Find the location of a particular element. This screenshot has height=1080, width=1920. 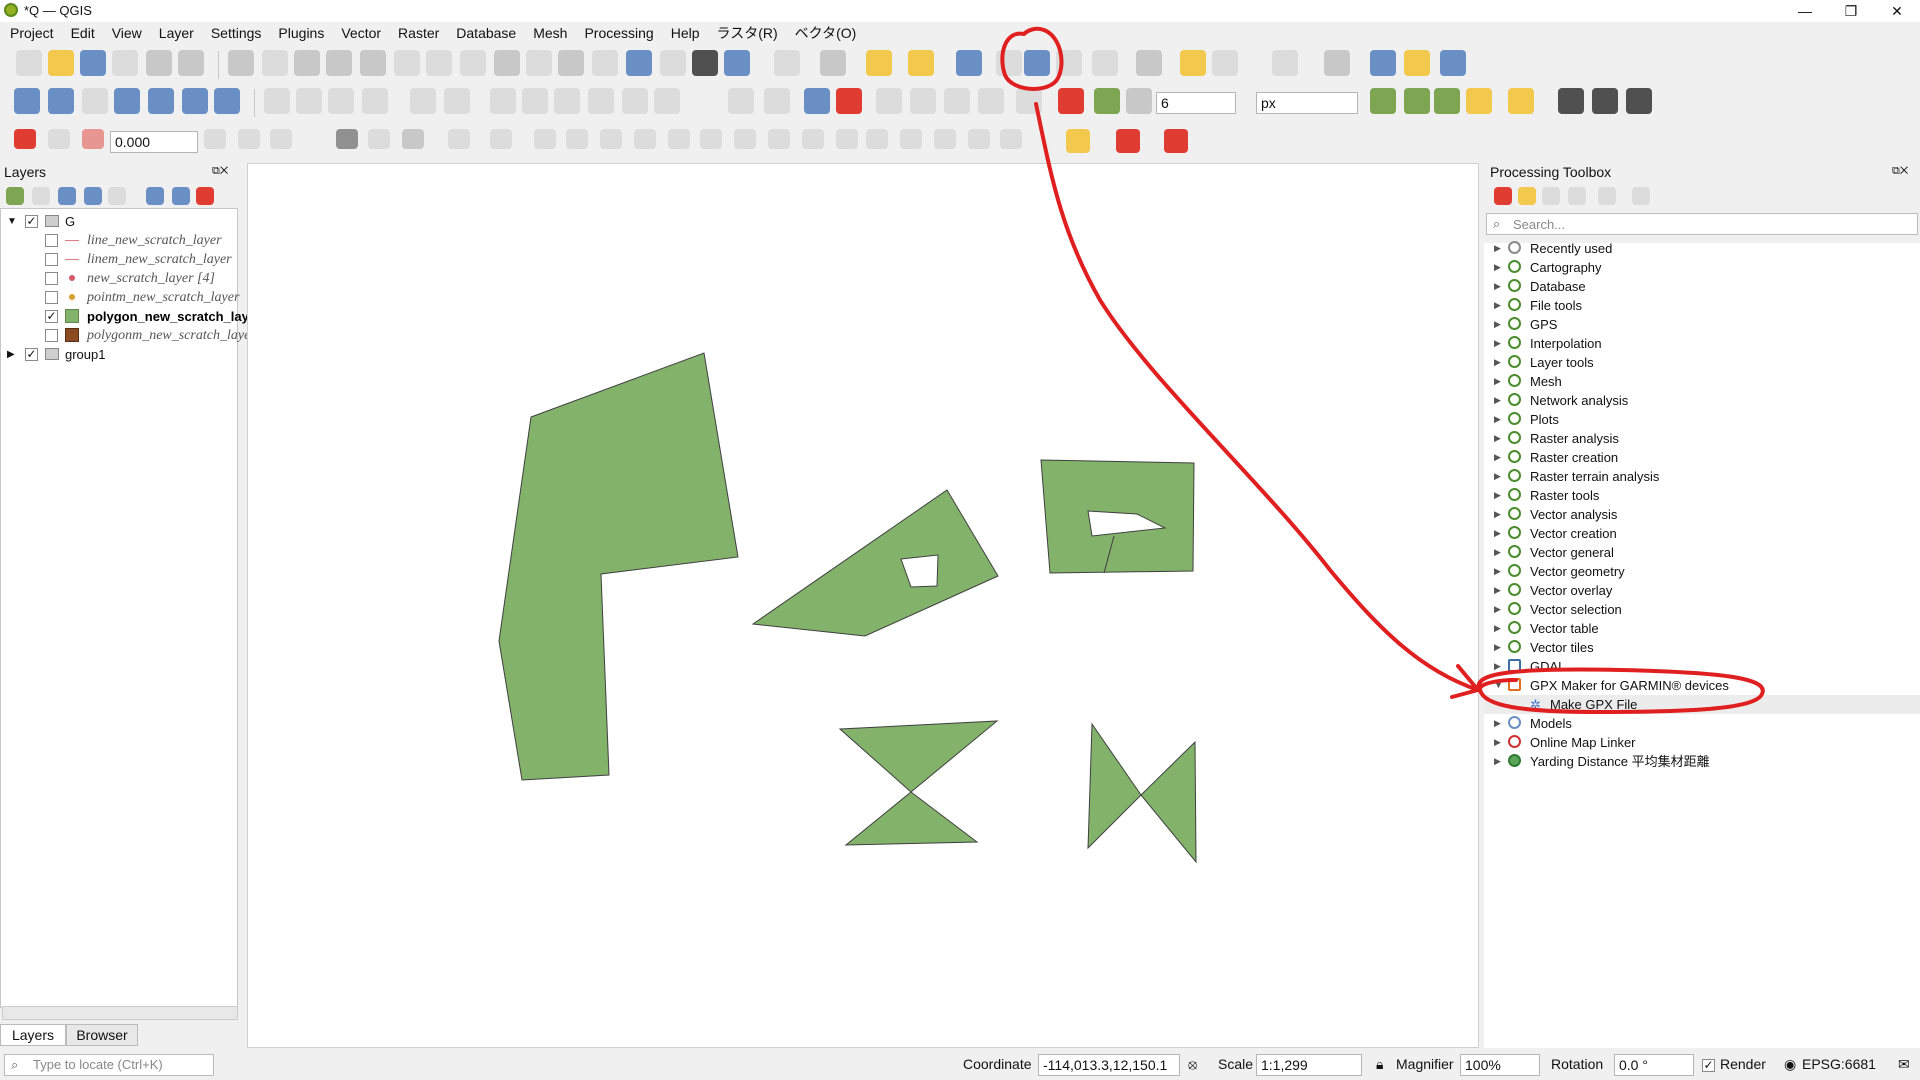

scale-label: Scale is located at coordinates (1236, 1064).